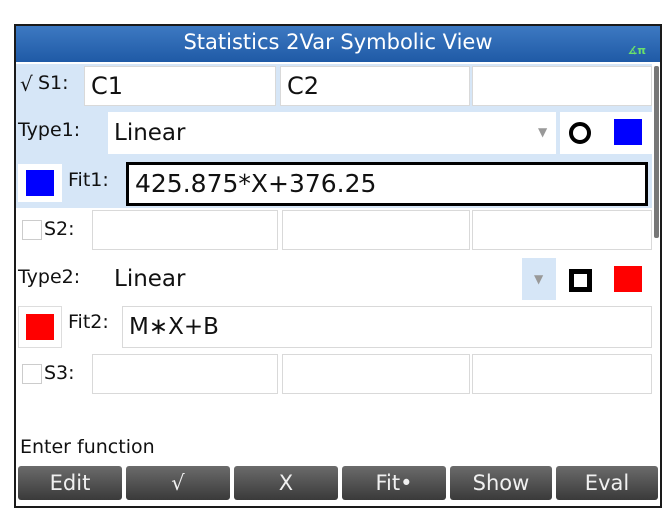  I want to click on s3-label: S3:, so click(59, 373).